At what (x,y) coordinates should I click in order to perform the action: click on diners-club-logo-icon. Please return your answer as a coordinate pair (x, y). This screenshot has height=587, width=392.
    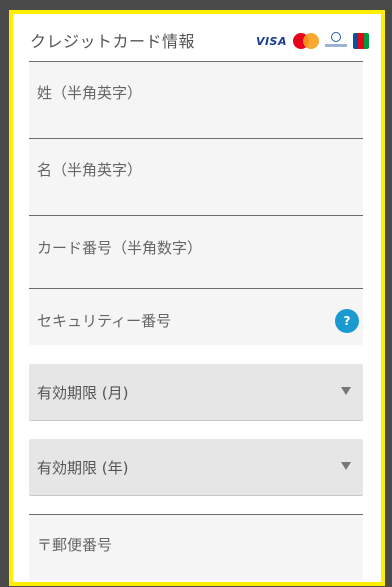
    Looking at the image, I should click on (336, 41).